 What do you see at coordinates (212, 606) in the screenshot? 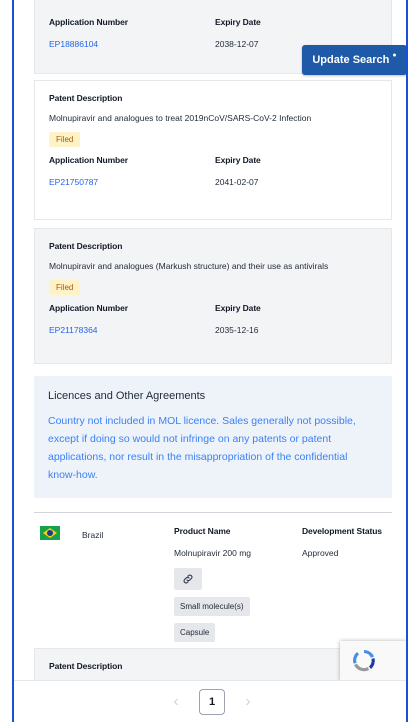
I see `tag-chip: Small molecule(s)` at bounding box center [212, 606].